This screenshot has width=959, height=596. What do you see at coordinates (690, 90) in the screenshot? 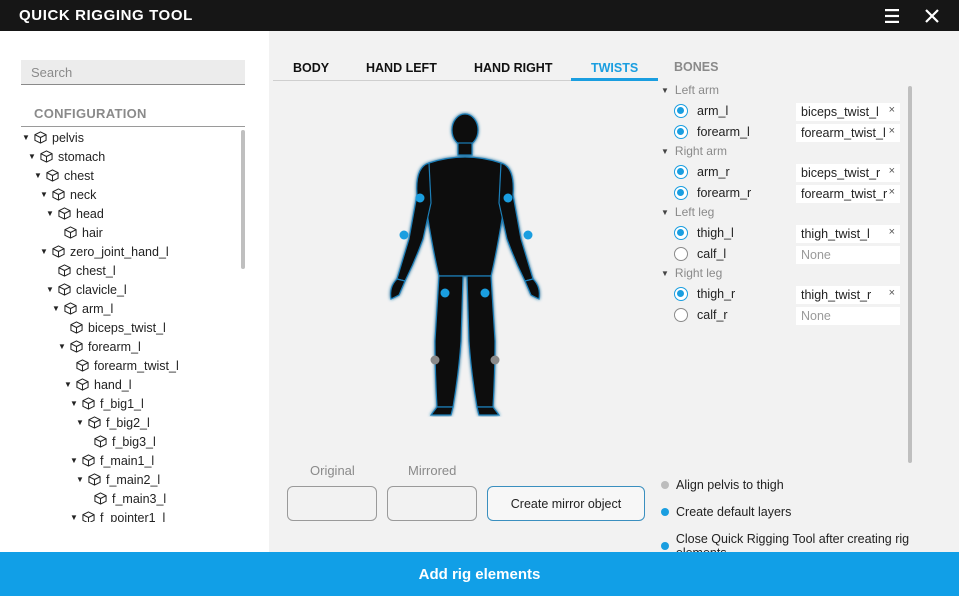
I see `twist-group-label: ▼ Left arm` at bounding box center [690, 90].